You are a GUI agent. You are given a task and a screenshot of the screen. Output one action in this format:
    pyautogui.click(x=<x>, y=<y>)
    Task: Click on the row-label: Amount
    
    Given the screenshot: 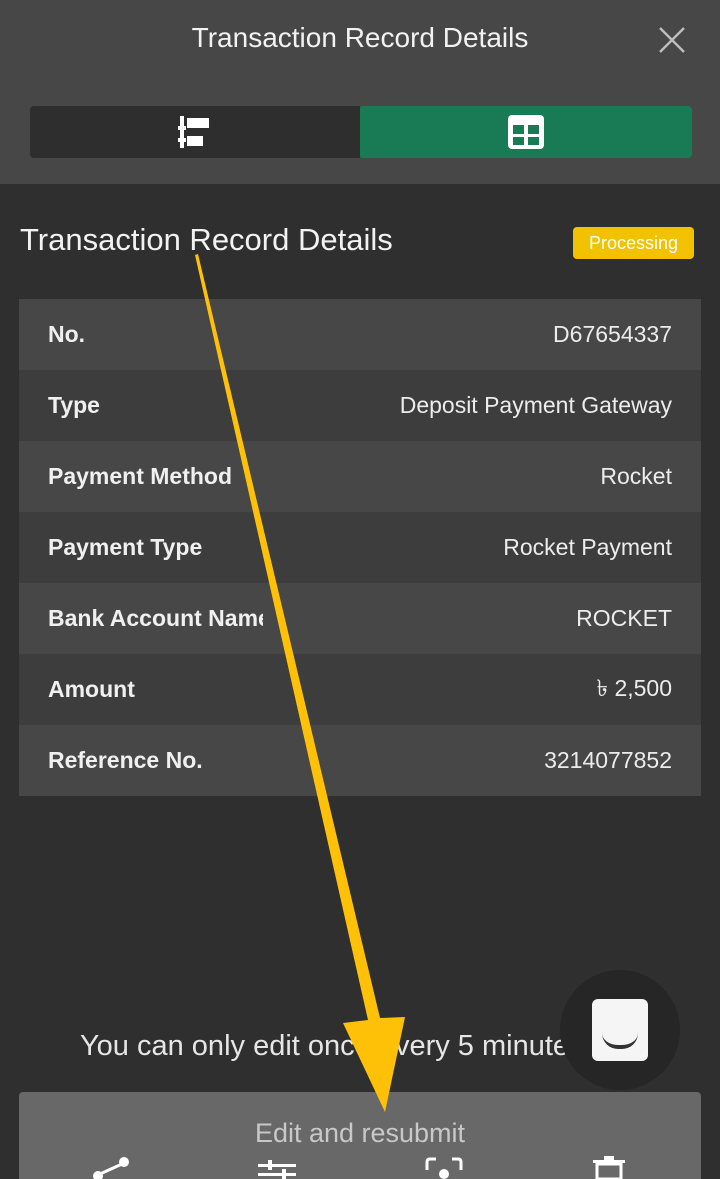 What is the action you would take?
    pyautogui.click(x=91, y=689)
    